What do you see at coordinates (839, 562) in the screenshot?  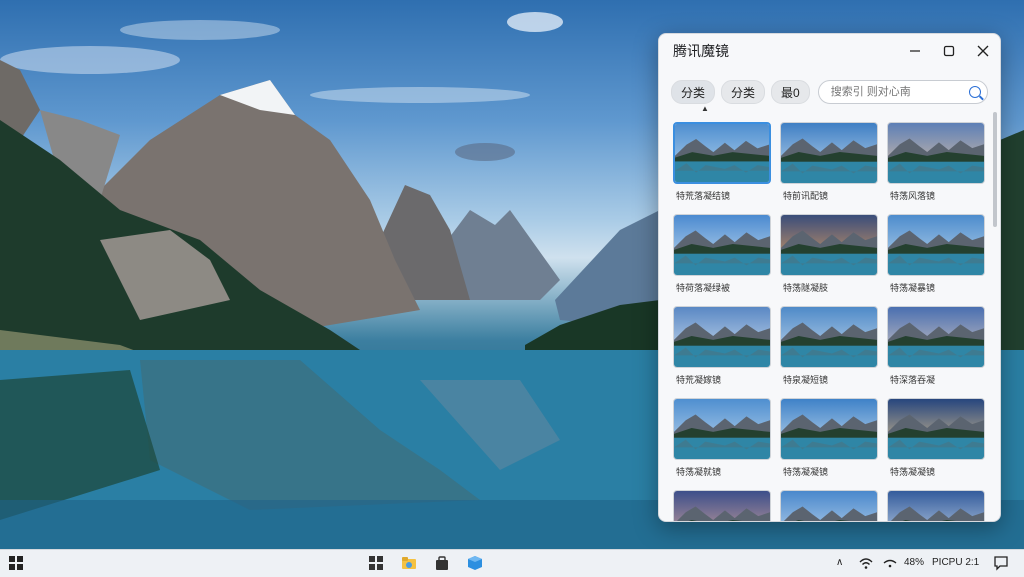 I see `chevron-up-icon: ∧` at bounding box center [839, 562].